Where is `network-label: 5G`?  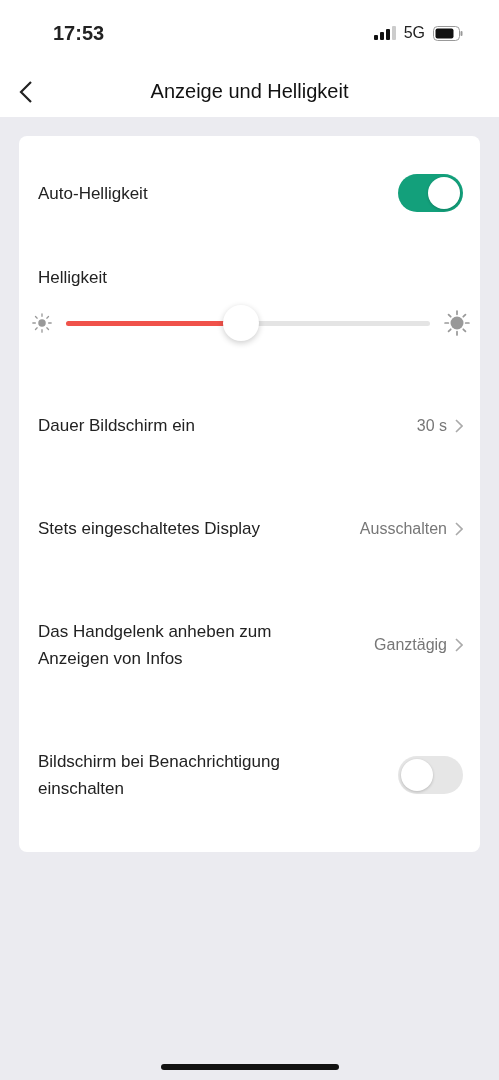
network-label: 5G is located at coordinates (414, 33).